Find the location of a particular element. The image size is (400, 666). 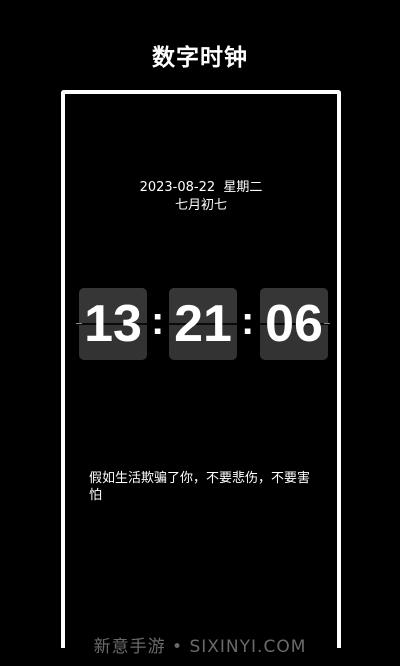

minutes-digits: 21 is located at coordinates (203, 324).